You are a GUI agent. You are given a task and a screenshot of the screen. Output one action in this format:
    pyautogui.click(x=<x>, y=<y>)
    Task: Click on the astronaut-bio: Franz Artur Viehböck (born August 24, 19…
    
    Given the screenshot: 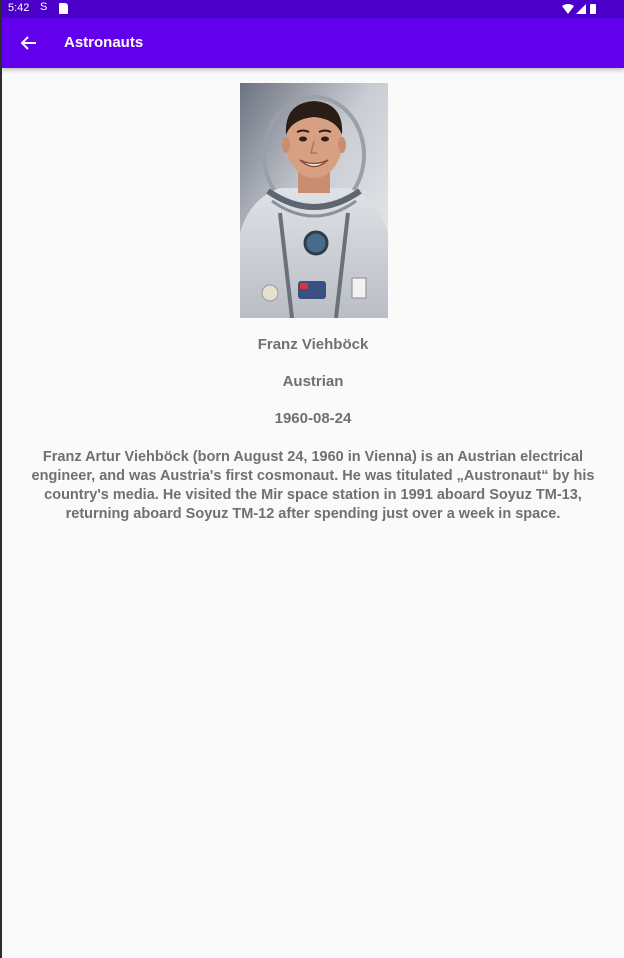 What is the action you would take?
    pyautogui.click(x=313, y=485)
    